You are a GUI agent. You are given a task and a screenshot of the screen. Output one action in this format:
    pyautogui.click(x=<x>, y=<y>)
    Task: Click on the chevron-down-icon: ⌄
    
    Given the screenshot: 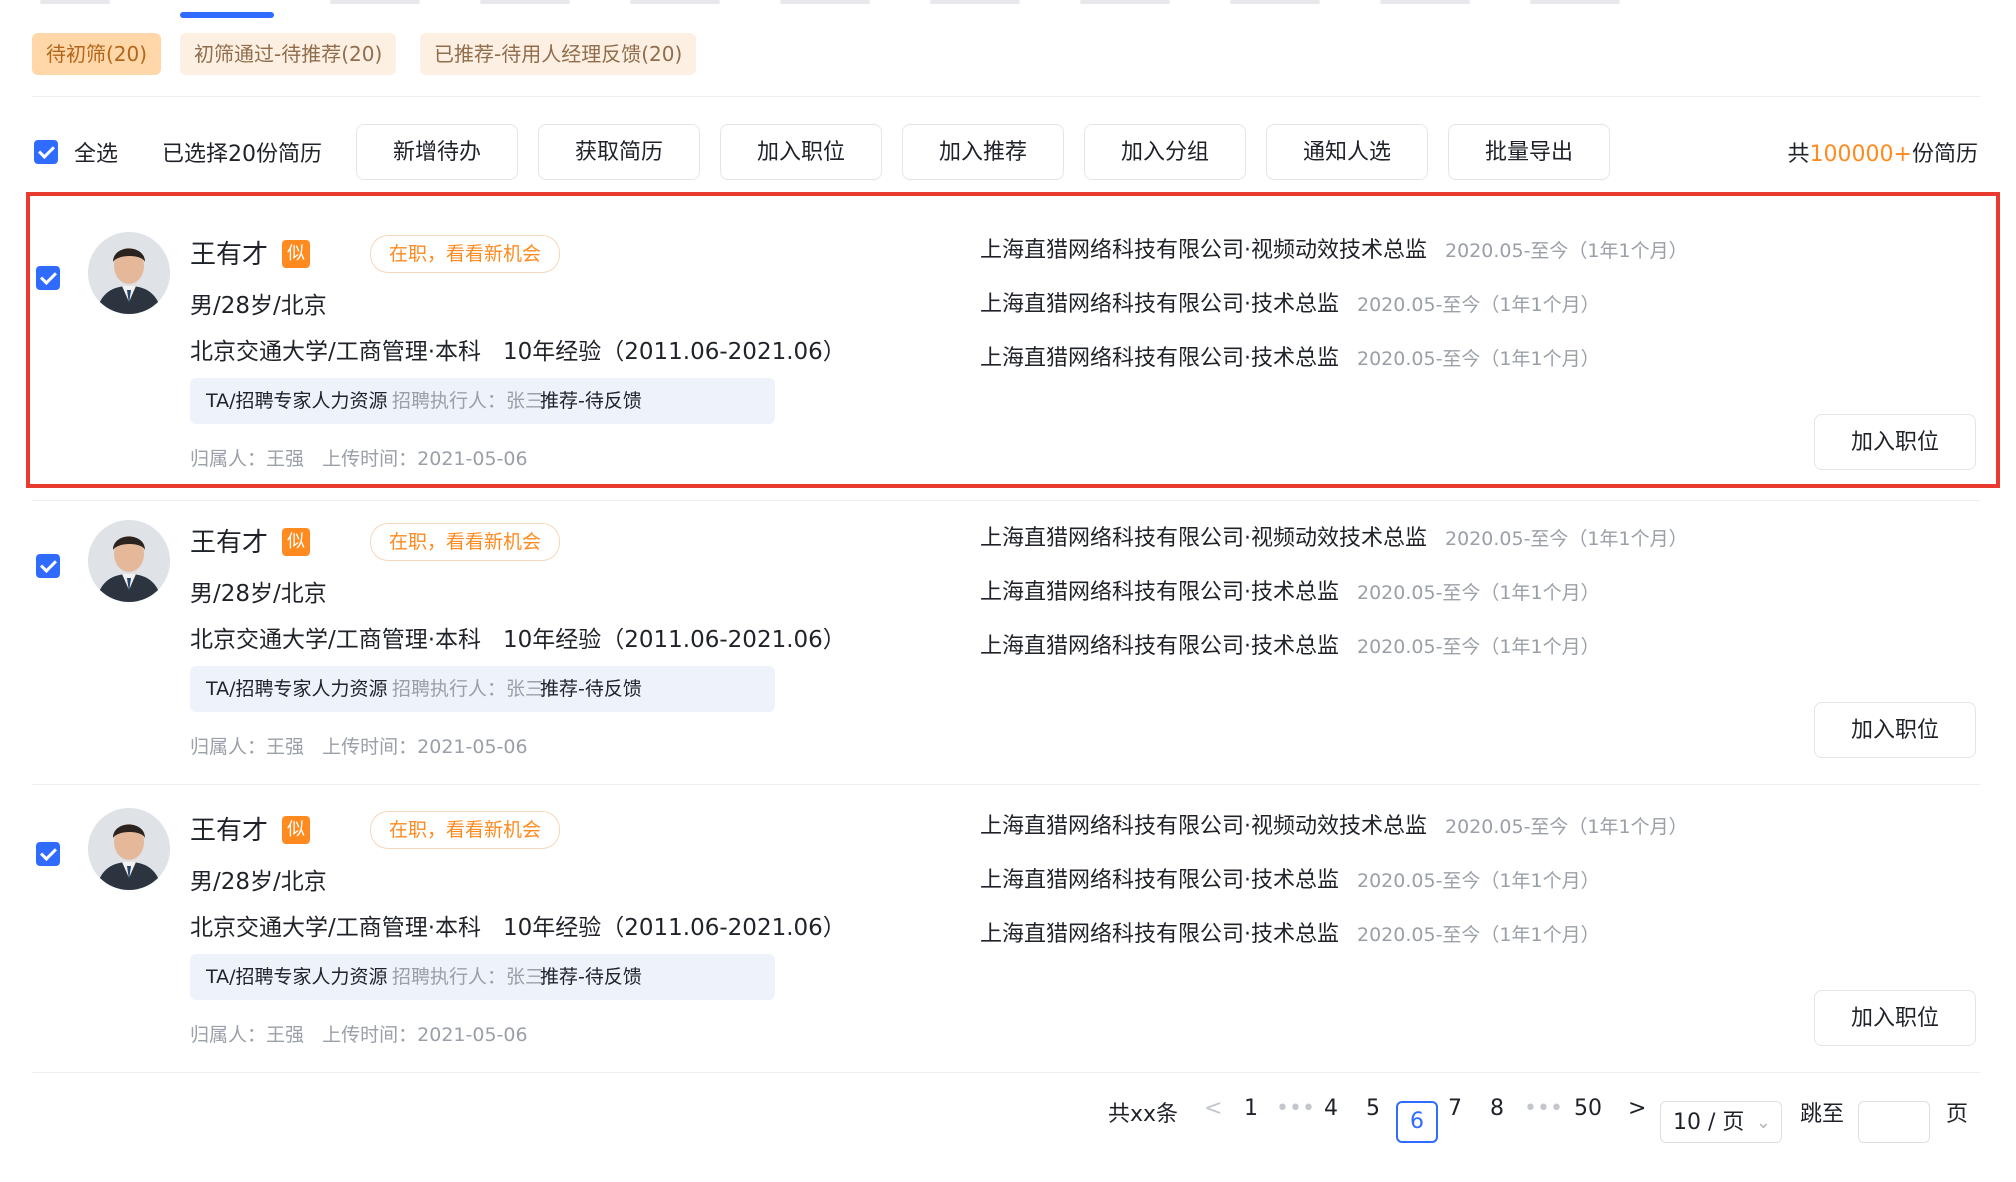 What is the action you would take?
    pyautogui.click(x=1763, y=1122)
    